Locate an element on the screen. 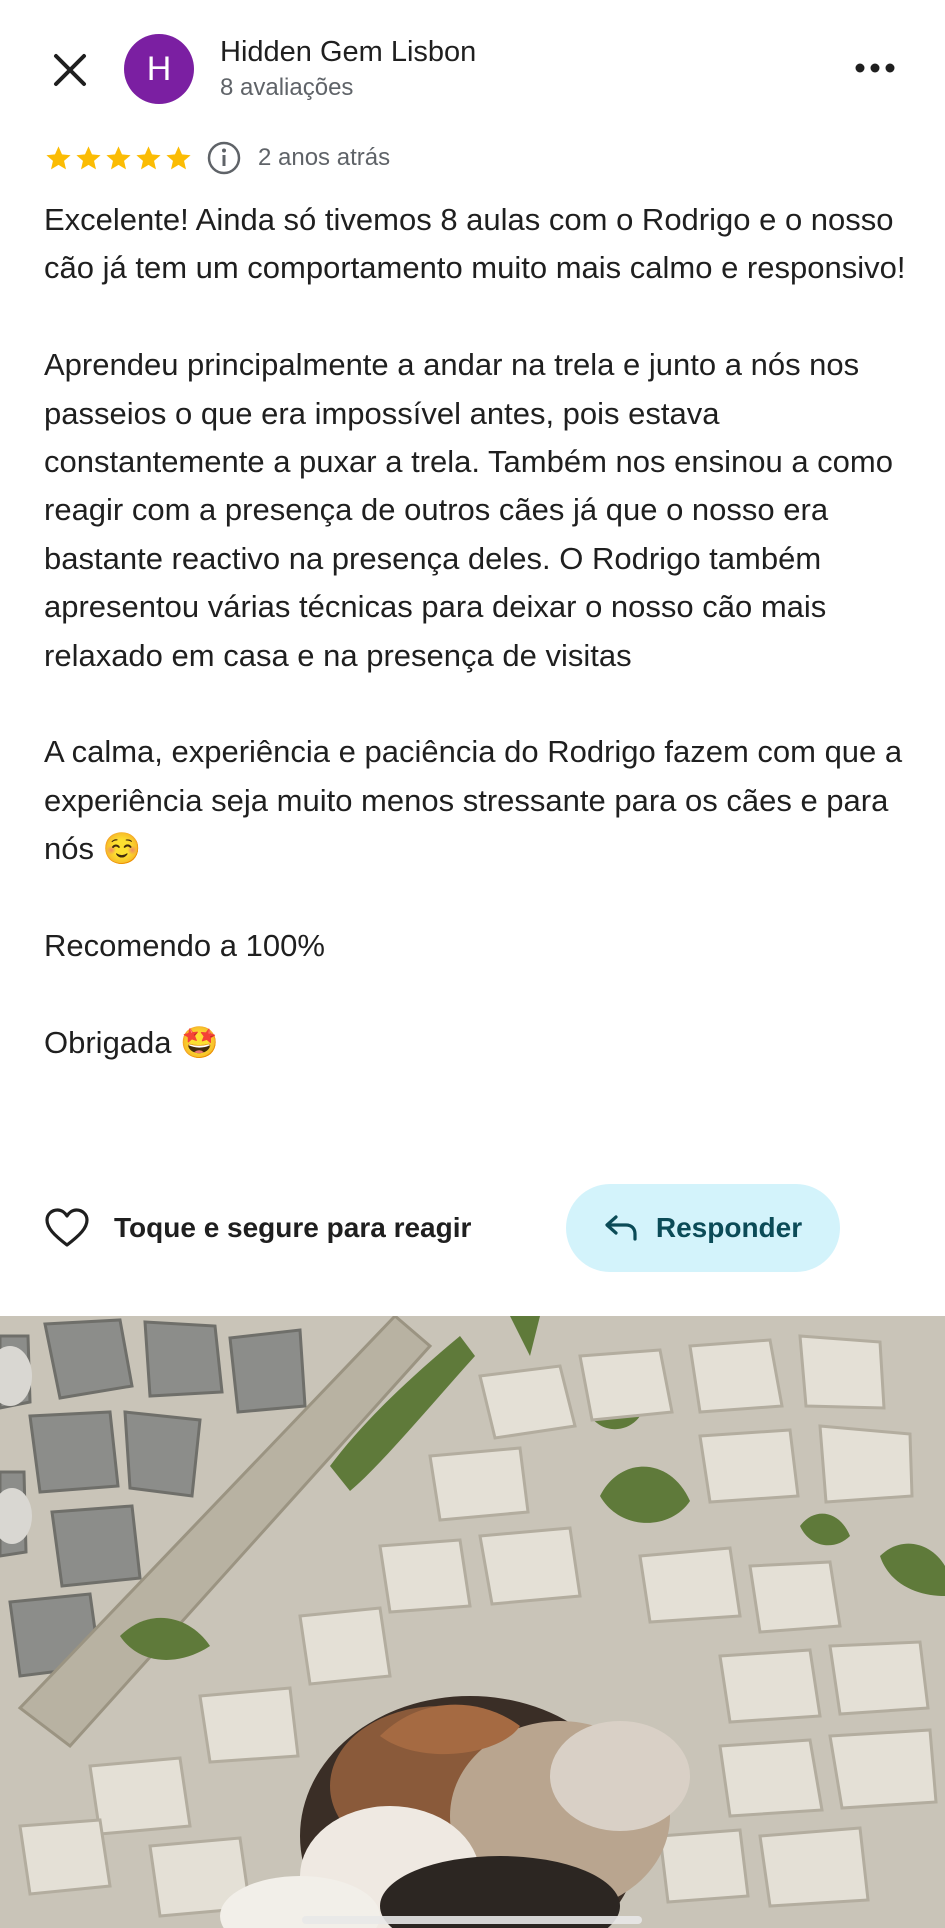  review-date: 2 anos atrás is located at coordinates (324, 157).